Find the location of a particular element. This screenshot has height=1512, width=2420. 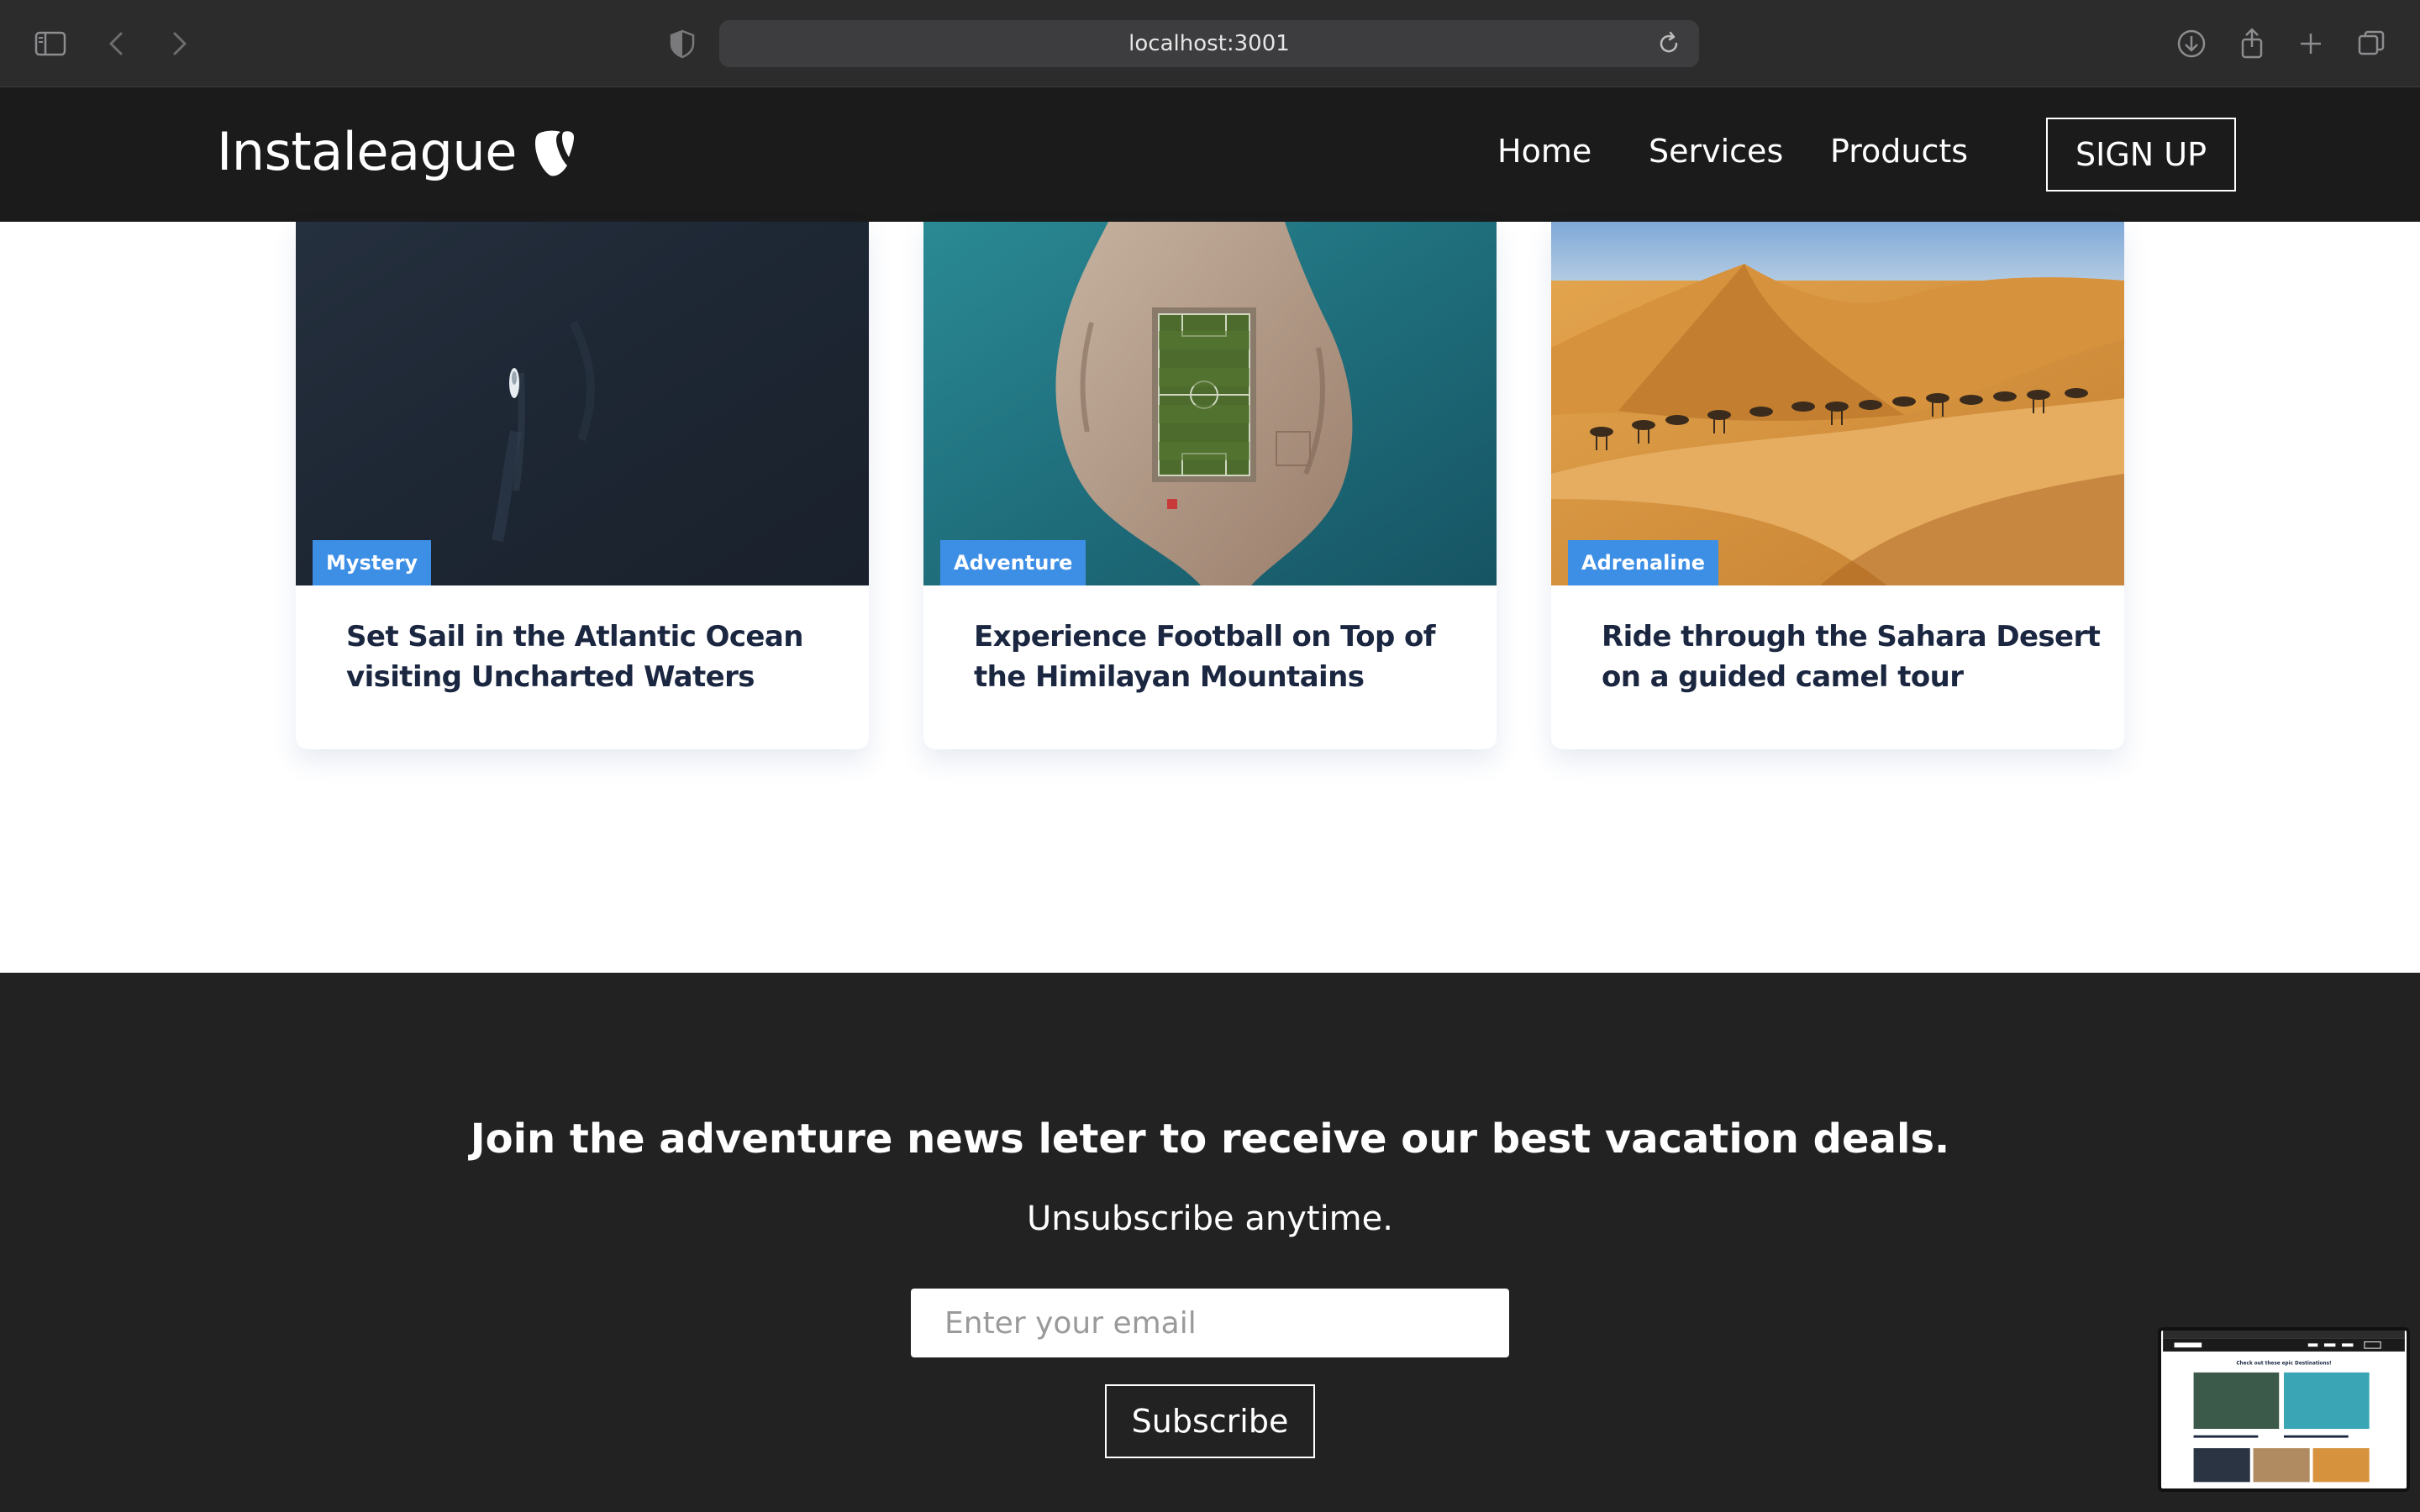

back-icon is located at coordinates (117, 43).